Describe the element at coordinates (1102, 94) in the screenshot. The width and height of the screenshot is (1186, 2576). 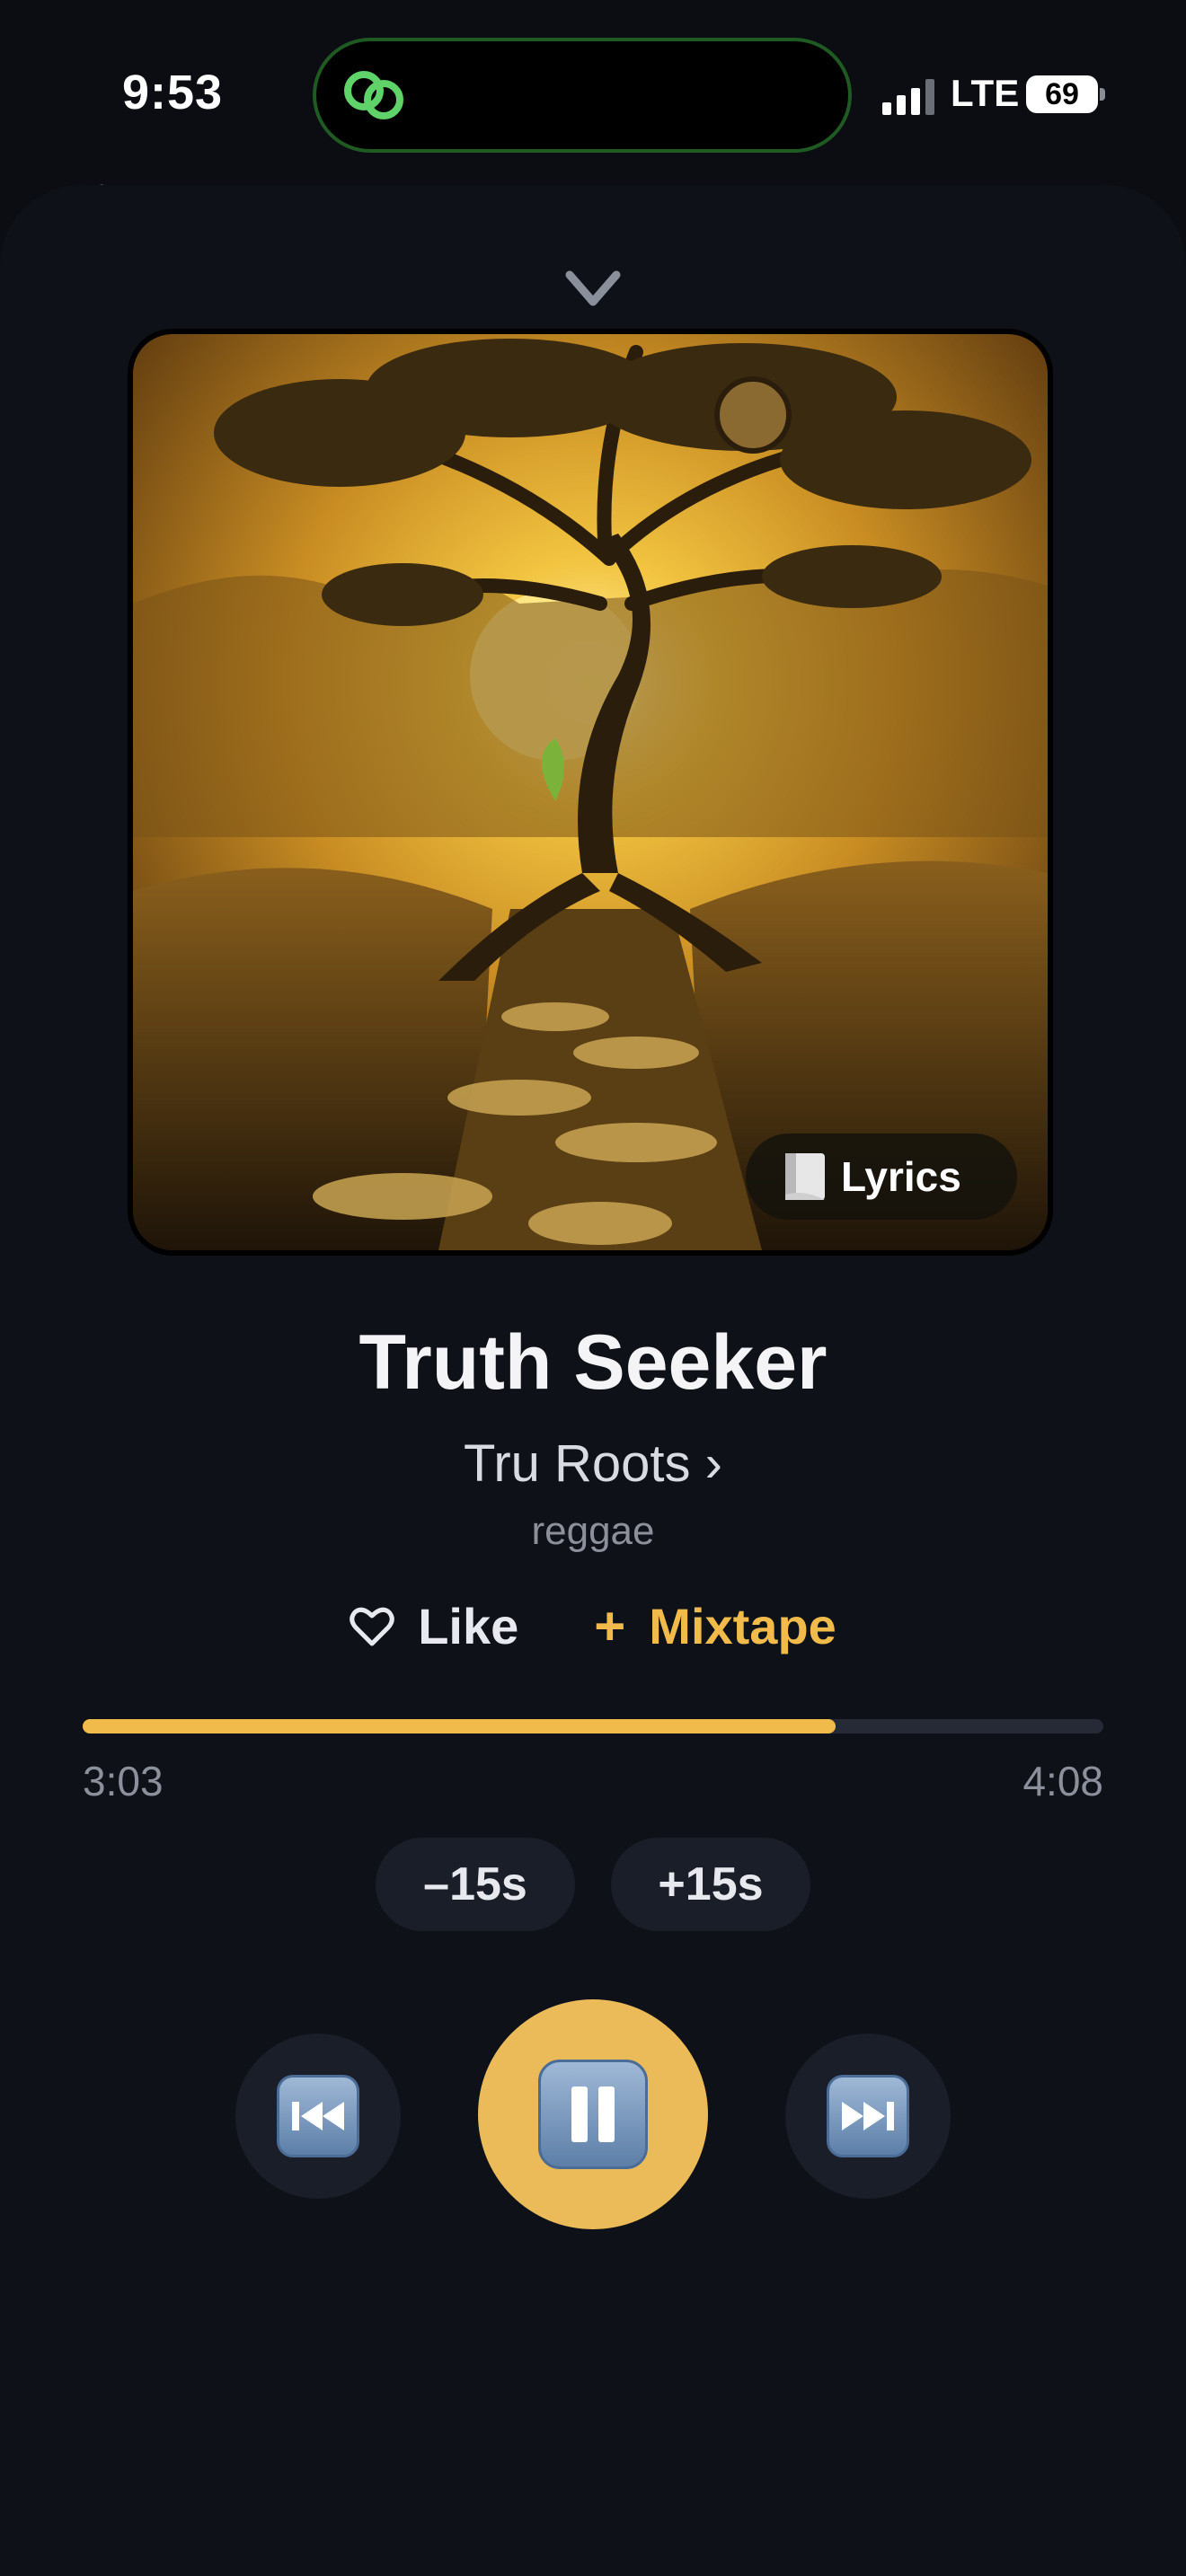
I see `battery-nub` at that location.